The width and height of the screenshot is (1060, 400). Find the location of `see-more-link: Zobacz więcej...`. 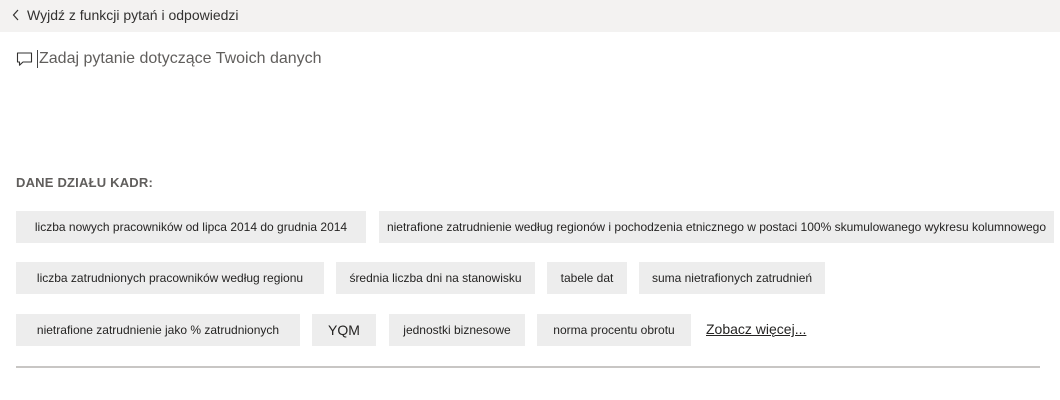

see-more-link: Zobacz więcej... is located at coordinates (756, 329).